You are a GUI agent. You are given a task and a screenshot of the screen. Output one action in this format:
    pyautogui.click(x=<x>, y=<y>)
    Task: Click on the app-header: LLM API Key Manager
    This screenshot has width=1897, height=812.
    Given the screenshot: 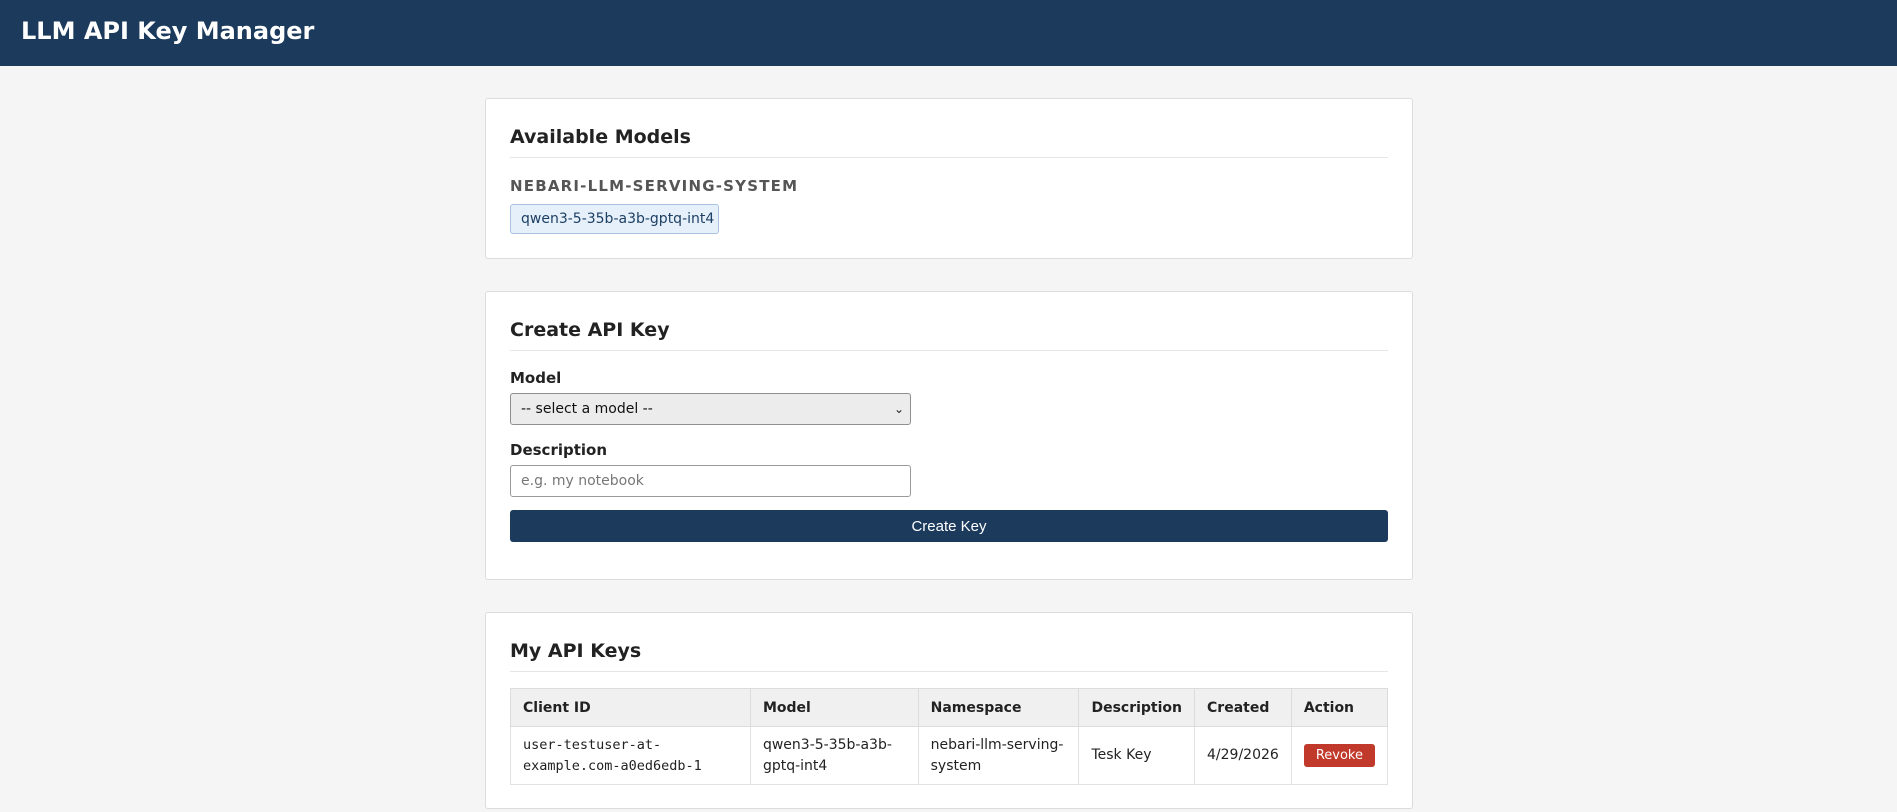 What is the action you would take?
    pyautogui.click(x=948, y=33)
    